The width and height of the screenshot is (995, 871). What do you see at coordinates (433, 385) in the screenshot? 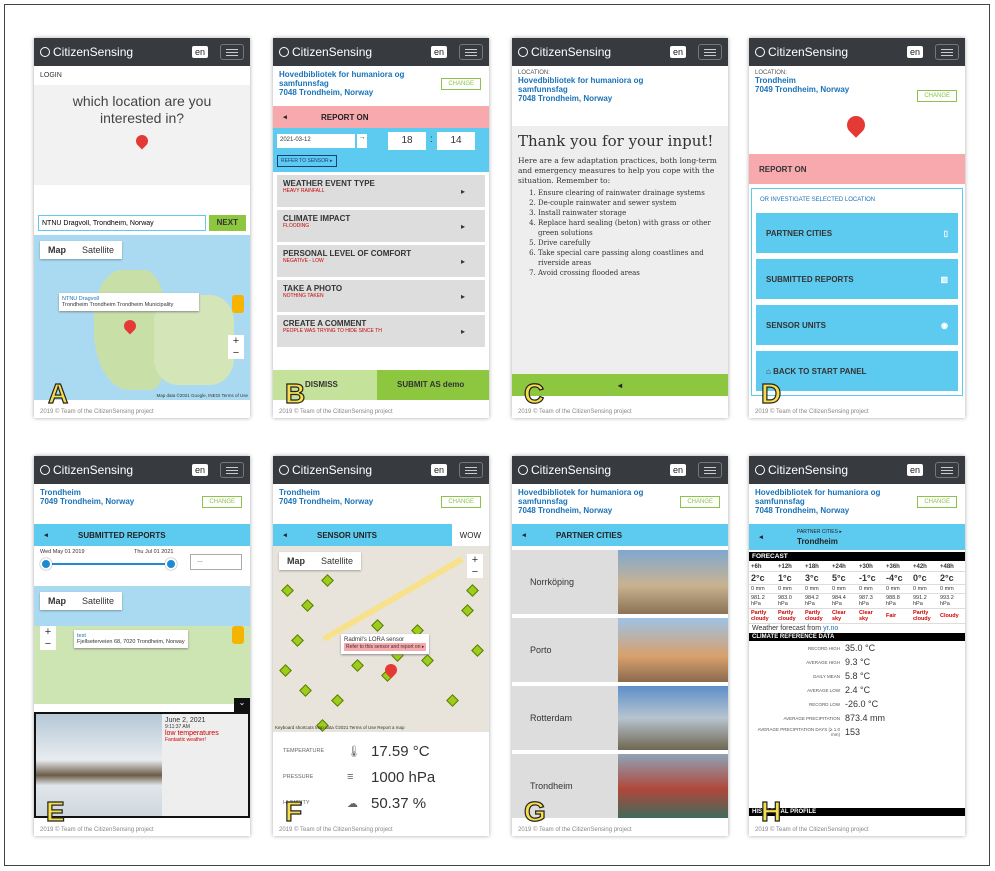
I see `submit-button: SUBMIT AS demo` at bounding box center [433, 385].